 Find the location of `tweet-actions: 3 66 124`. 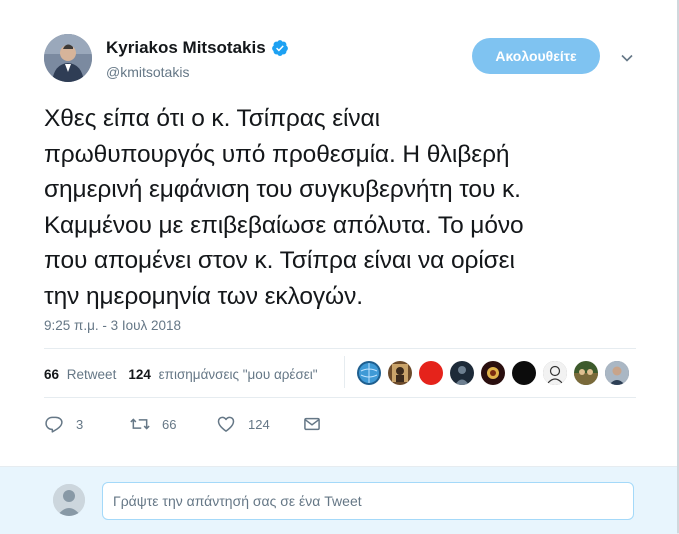

tweet-actions: 3 66 124 is located at coordinates (183, 424).